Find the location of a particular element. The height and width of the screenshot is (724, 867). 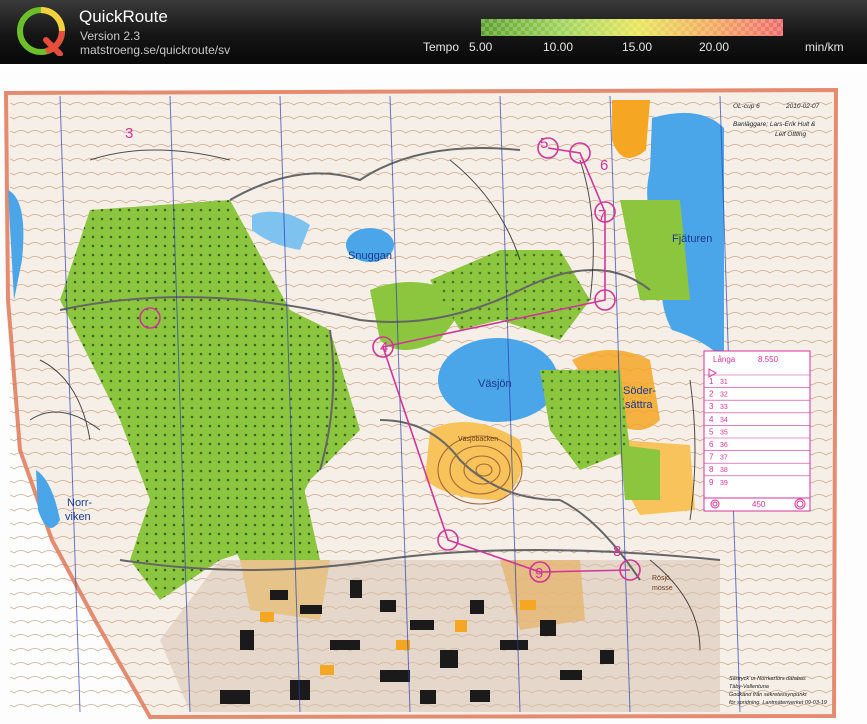

control-row-number: 3 is located at coordinates (711, 406).